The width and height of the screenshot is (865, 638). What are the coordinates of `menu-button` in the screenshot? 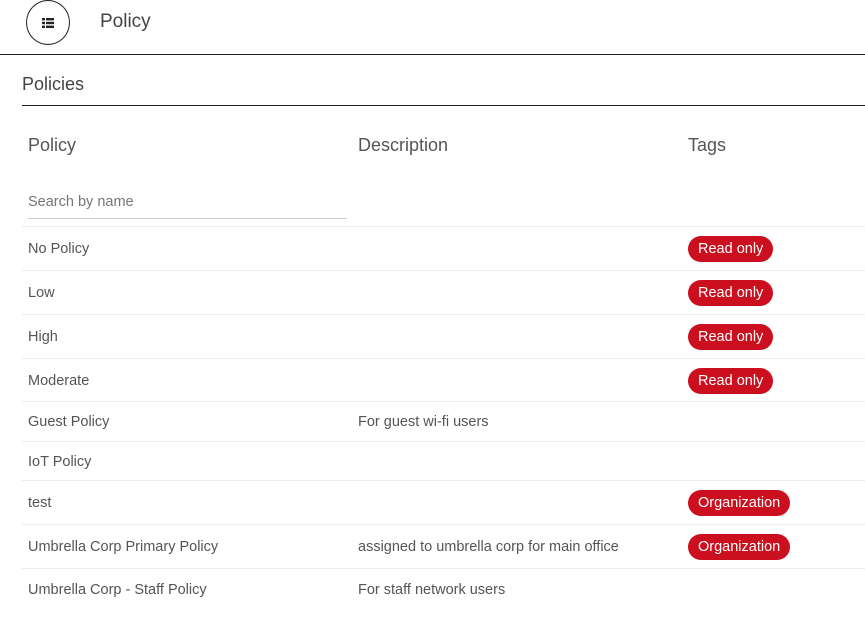 It's located at (48, 22).